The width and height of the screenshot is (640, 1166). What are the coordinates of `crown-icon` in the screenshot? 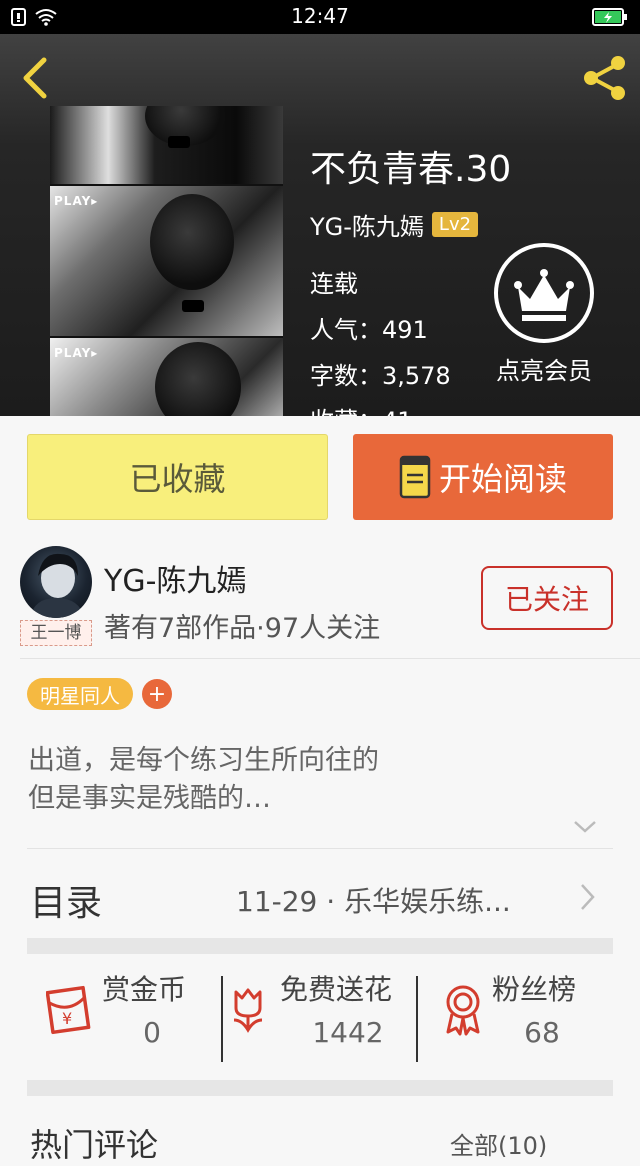 It's located at (544, 293).